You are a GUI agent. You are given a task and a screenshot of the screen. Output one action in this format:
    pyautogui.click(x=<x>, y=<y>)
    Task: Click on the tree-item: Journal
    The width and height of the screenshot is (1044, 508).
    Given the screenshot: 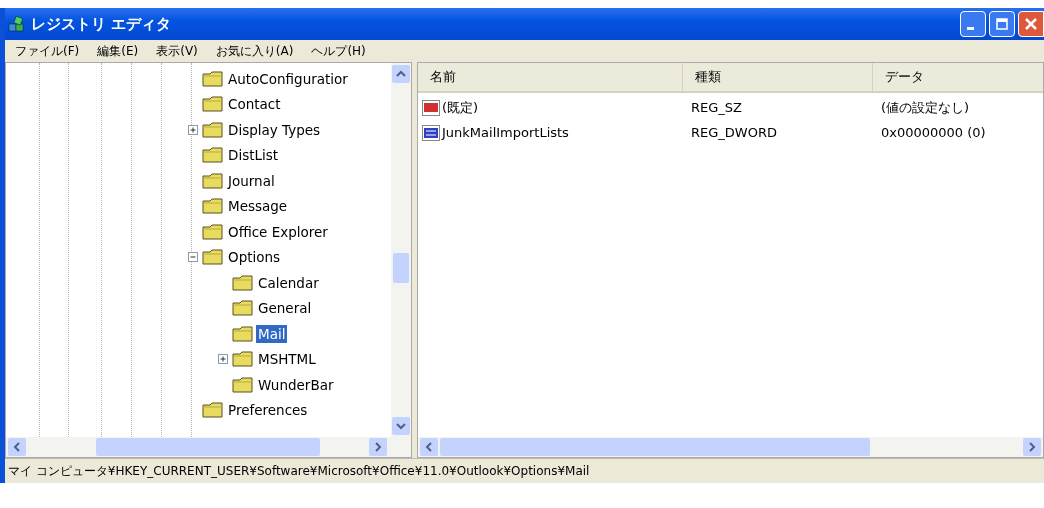 What is the action you would take?
    pyautogui.click(x=251, y=180)
    